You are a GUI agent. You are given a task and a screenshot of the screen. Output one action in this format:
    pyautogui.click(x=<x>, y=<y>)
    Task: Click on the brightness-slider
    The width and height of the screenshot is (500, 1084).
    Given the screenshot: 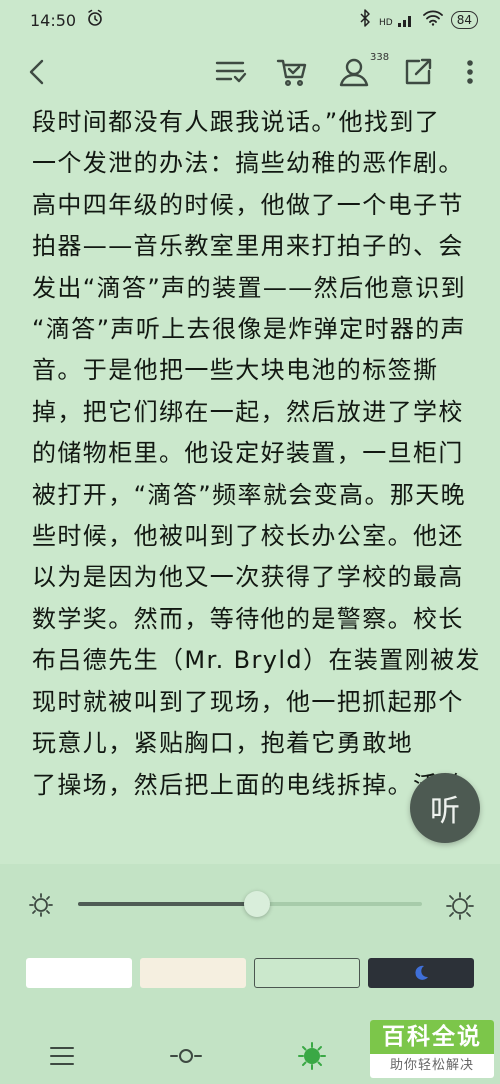 What is the action you would take?
    pyautogui.click(x=250, y=904)
    